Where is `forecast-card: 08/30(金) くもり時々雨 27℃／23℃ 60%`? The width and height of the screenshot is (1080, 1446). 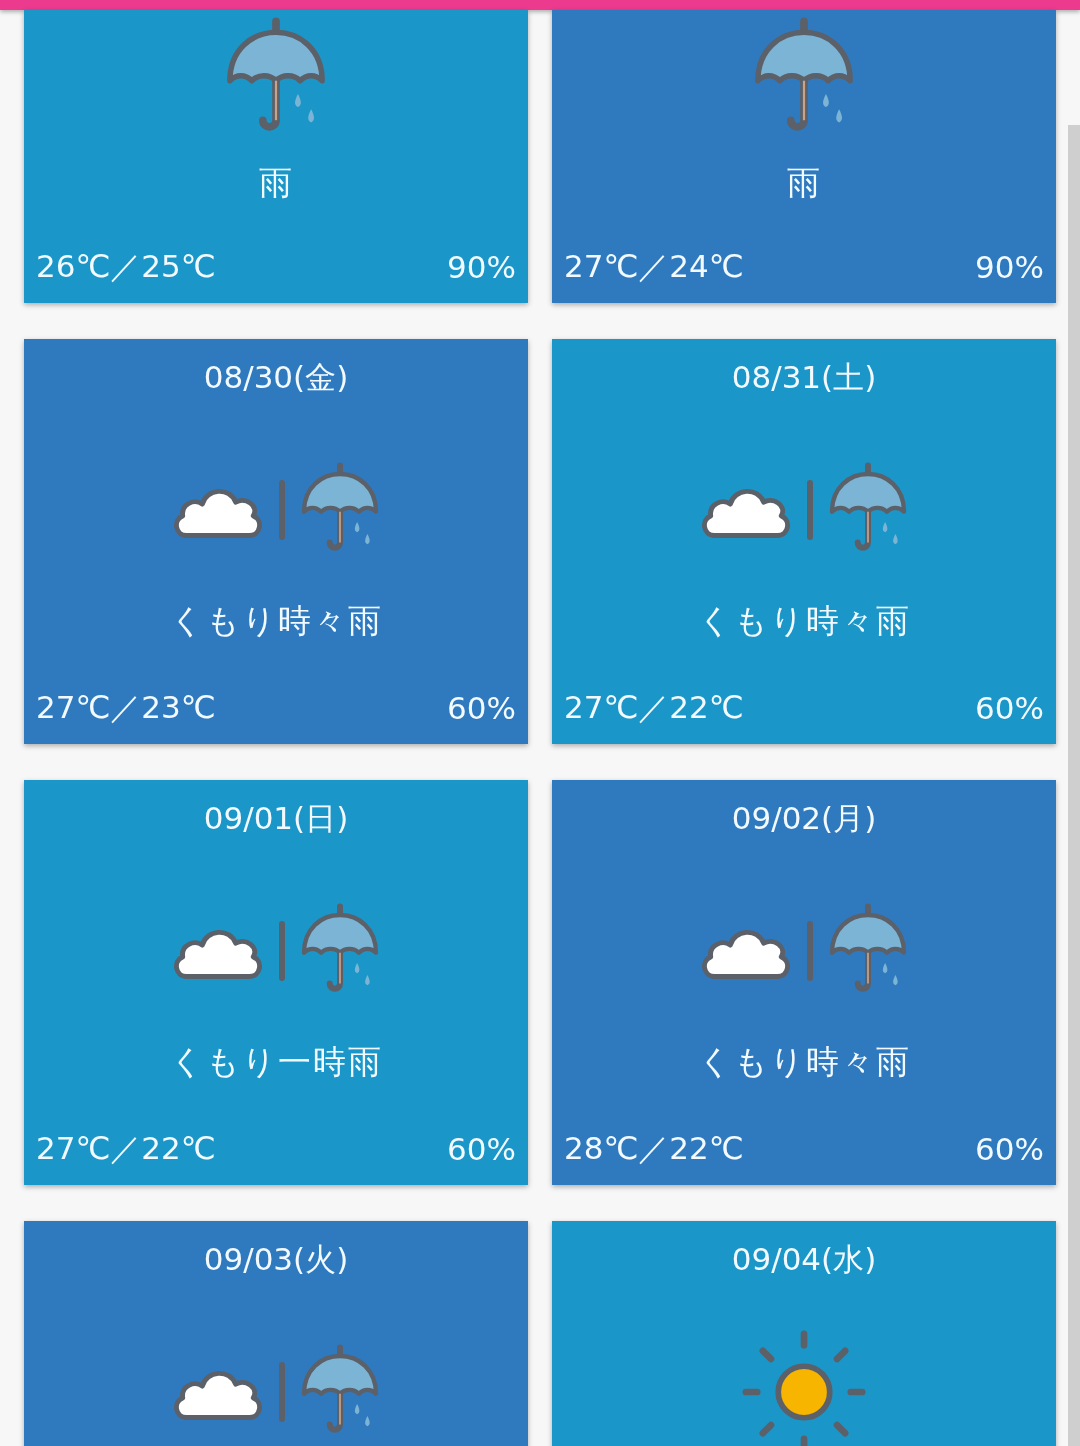 forecast-card: 08/30(金) くもり時々雨 27℃／23℃ 60% is located at coordinates (276, 541).